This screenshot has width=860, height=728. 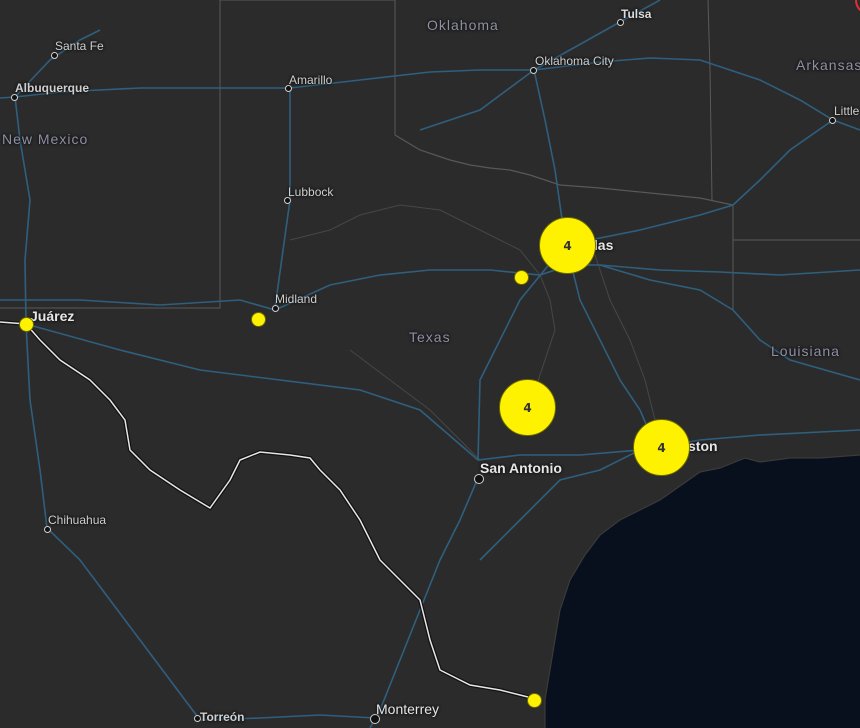 I want to click on city-label-san-antonio: San Antonio, so click(x=521, y=468).